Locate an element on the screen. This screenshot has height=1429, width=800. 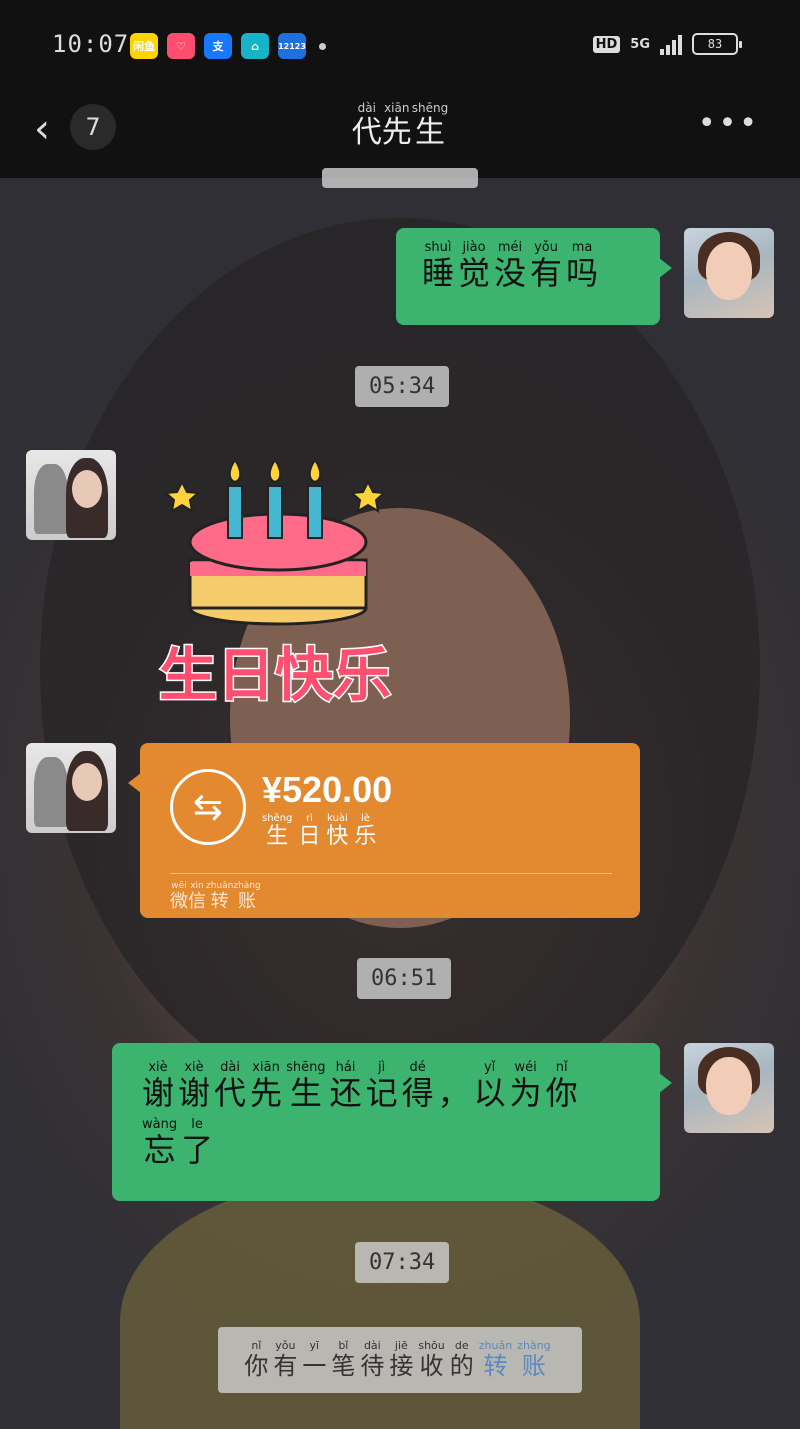
hanzi-char: 觉jiào is located at coordinates (474, 266).